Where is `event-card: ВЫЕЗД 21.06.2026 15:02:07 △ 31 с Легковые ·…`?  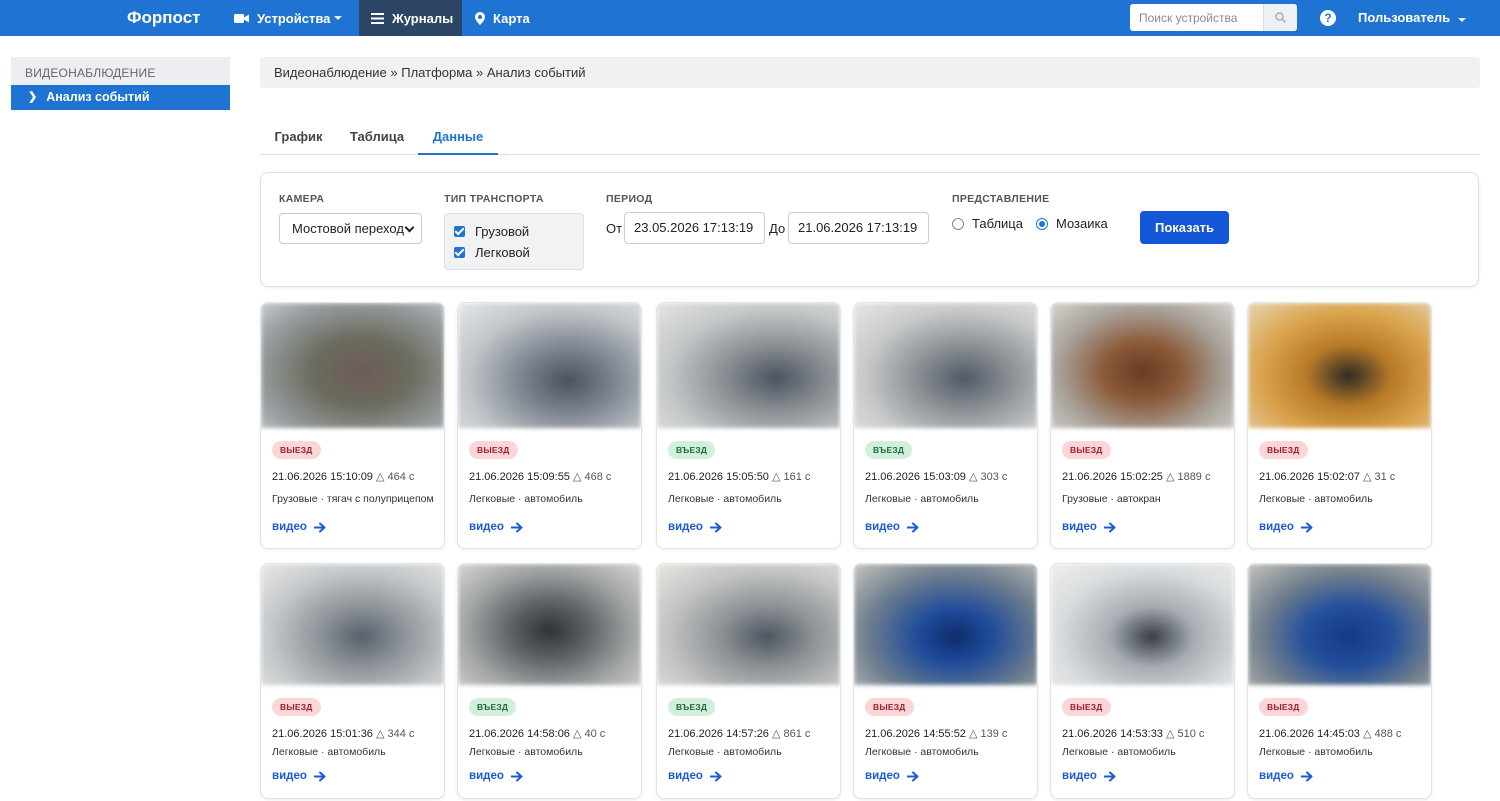 event-card: ВЫЕЗД 21.06.2026 15:02:07 △ 31 с Легковые ·… is located at coordinates (1339, 425).